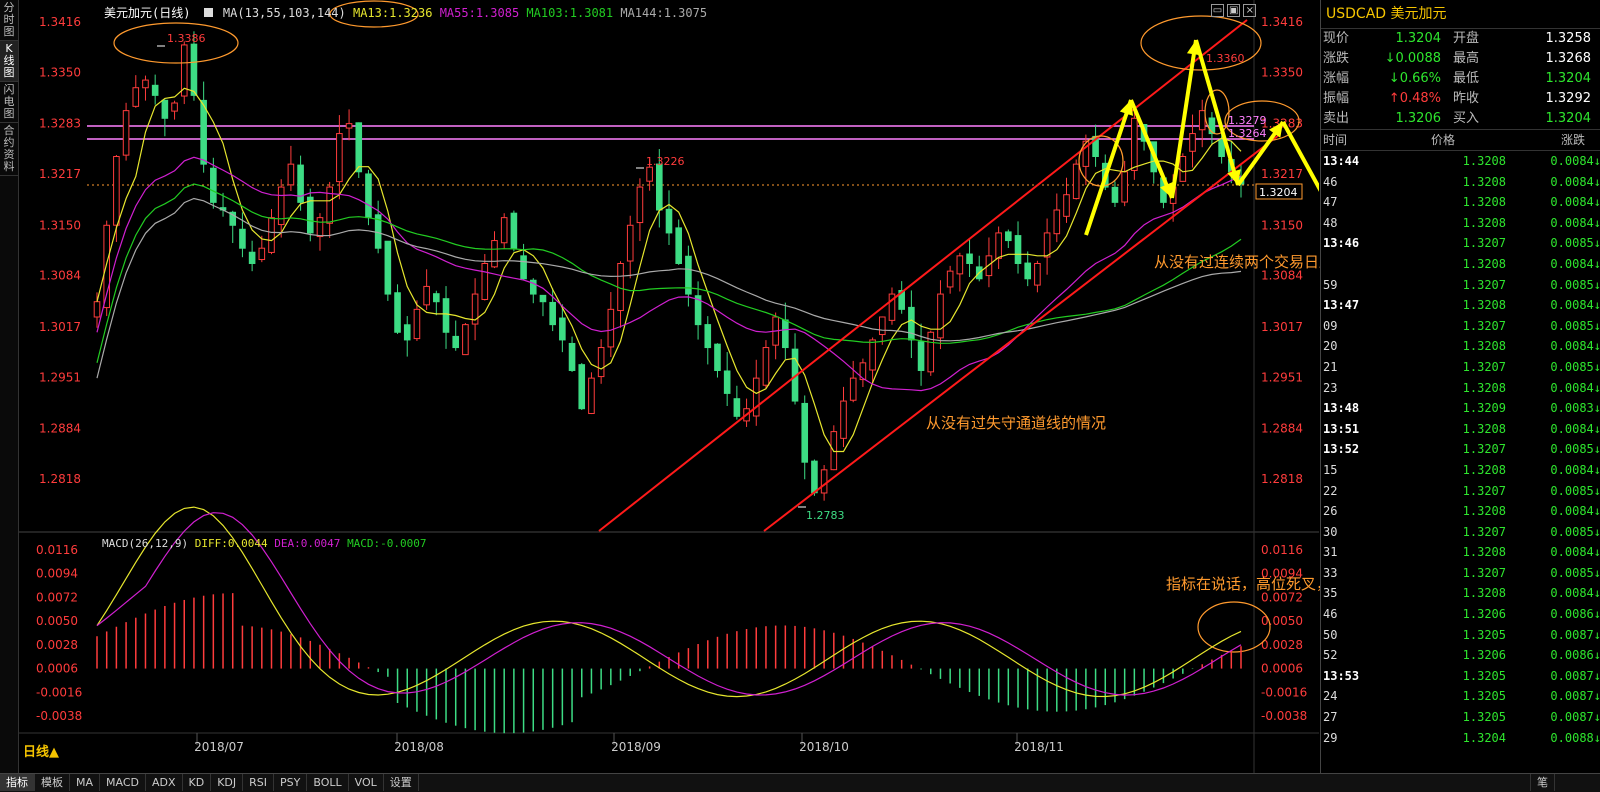  I want to click on bottom-tab-9: BOLL, so click(328, 782).